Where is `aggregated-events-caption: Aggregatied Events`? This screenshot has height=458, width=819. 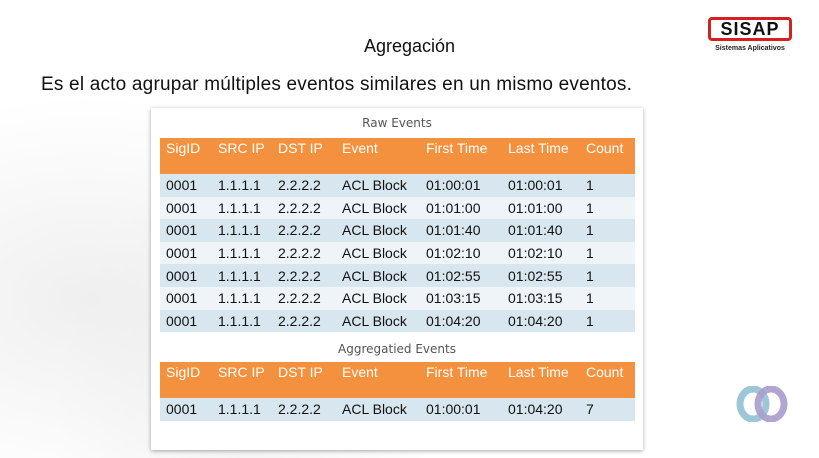
aggregated-events-caption: Aggregatied Events is located at coordinates (397, 349).